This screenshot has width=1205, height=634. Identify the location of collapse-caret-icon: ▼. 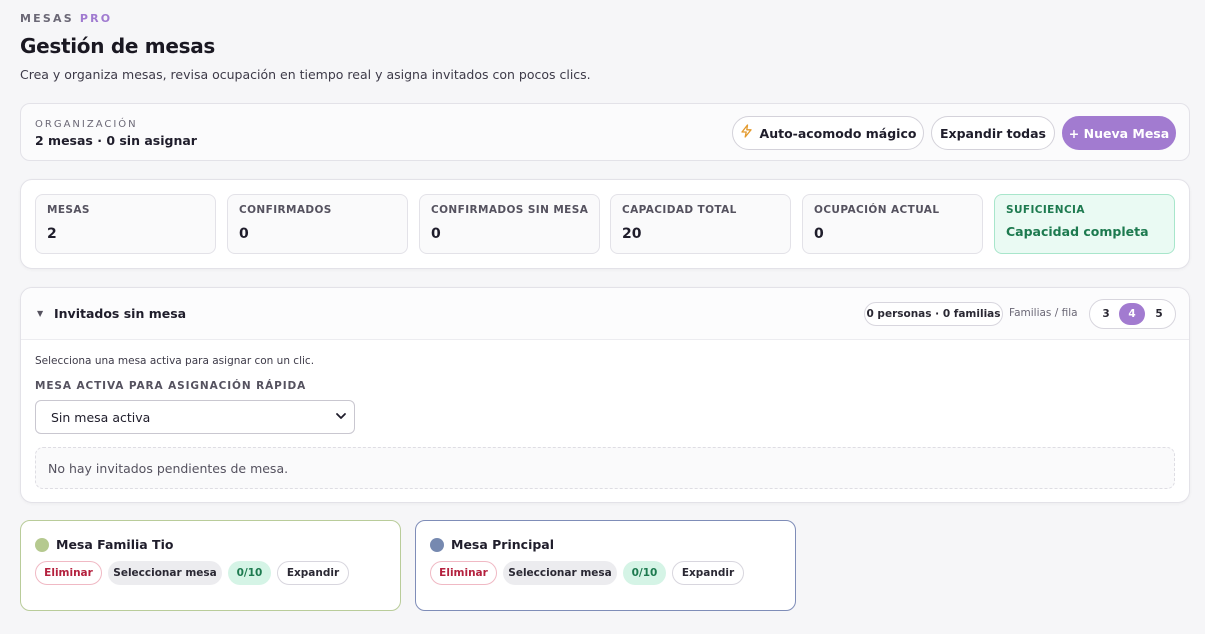
(40, 313).